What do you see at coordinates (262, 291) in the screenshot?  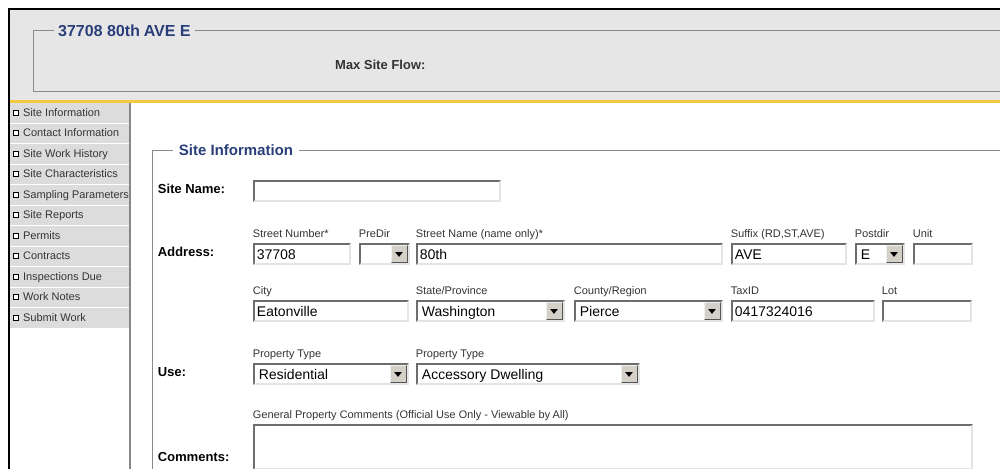 I see `field-caption: City` at bounding box center [262, 291].